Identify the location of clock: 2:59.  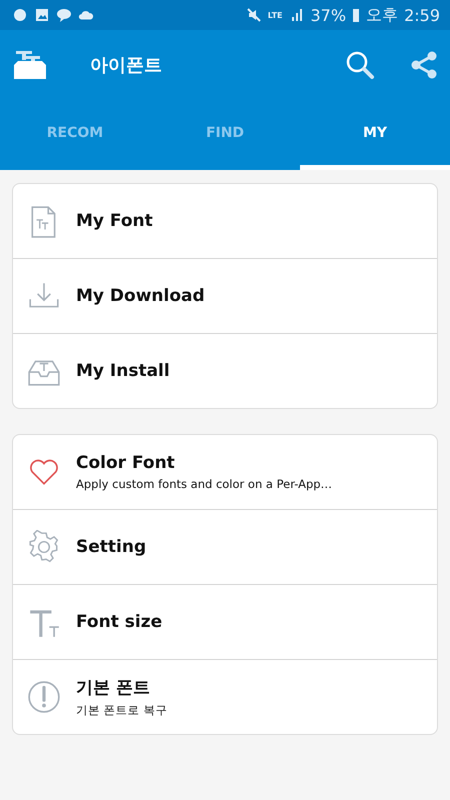
(422, 15).